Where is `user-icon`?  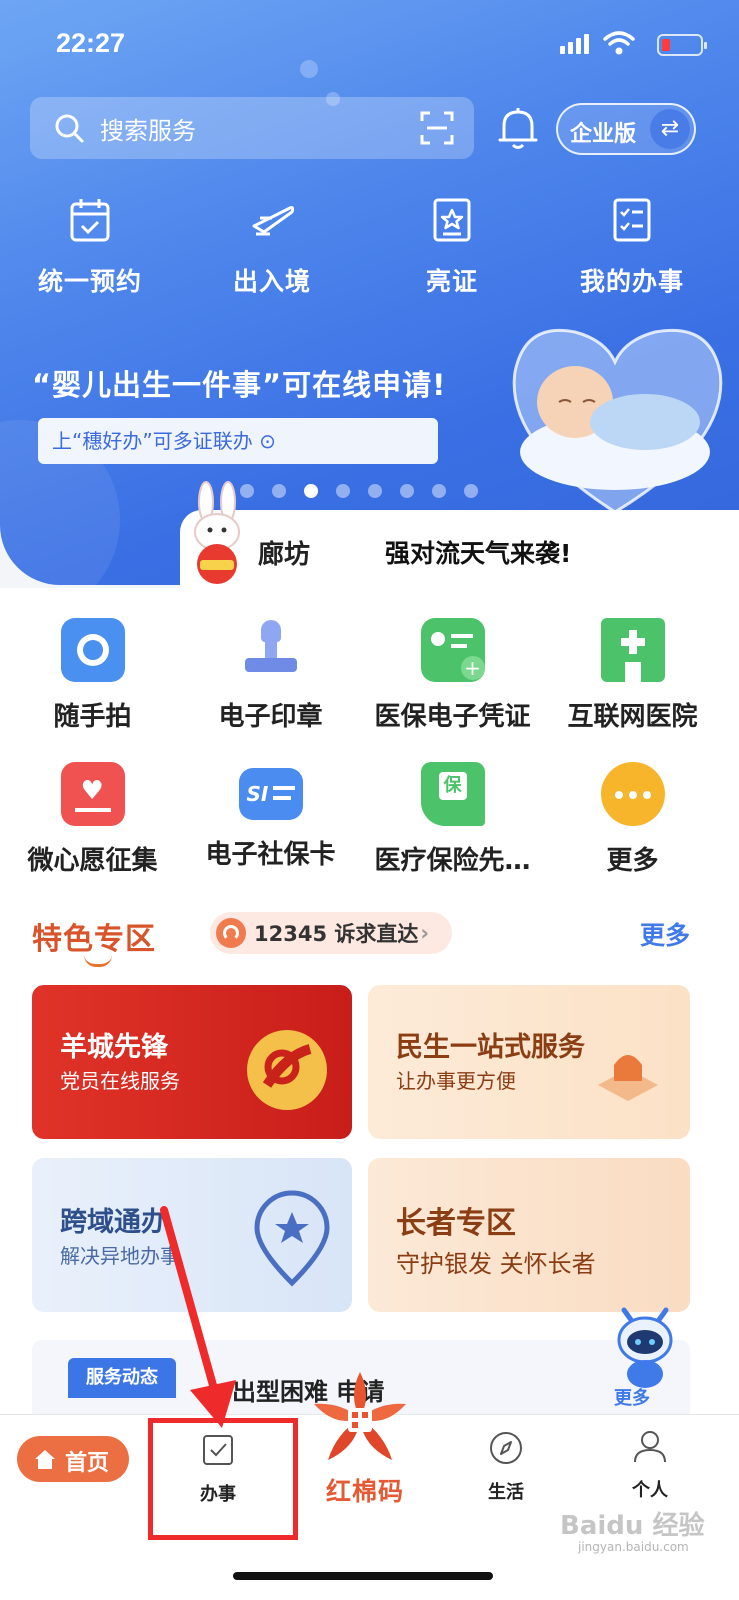
user-icon is located at coordinates (650, 1447).